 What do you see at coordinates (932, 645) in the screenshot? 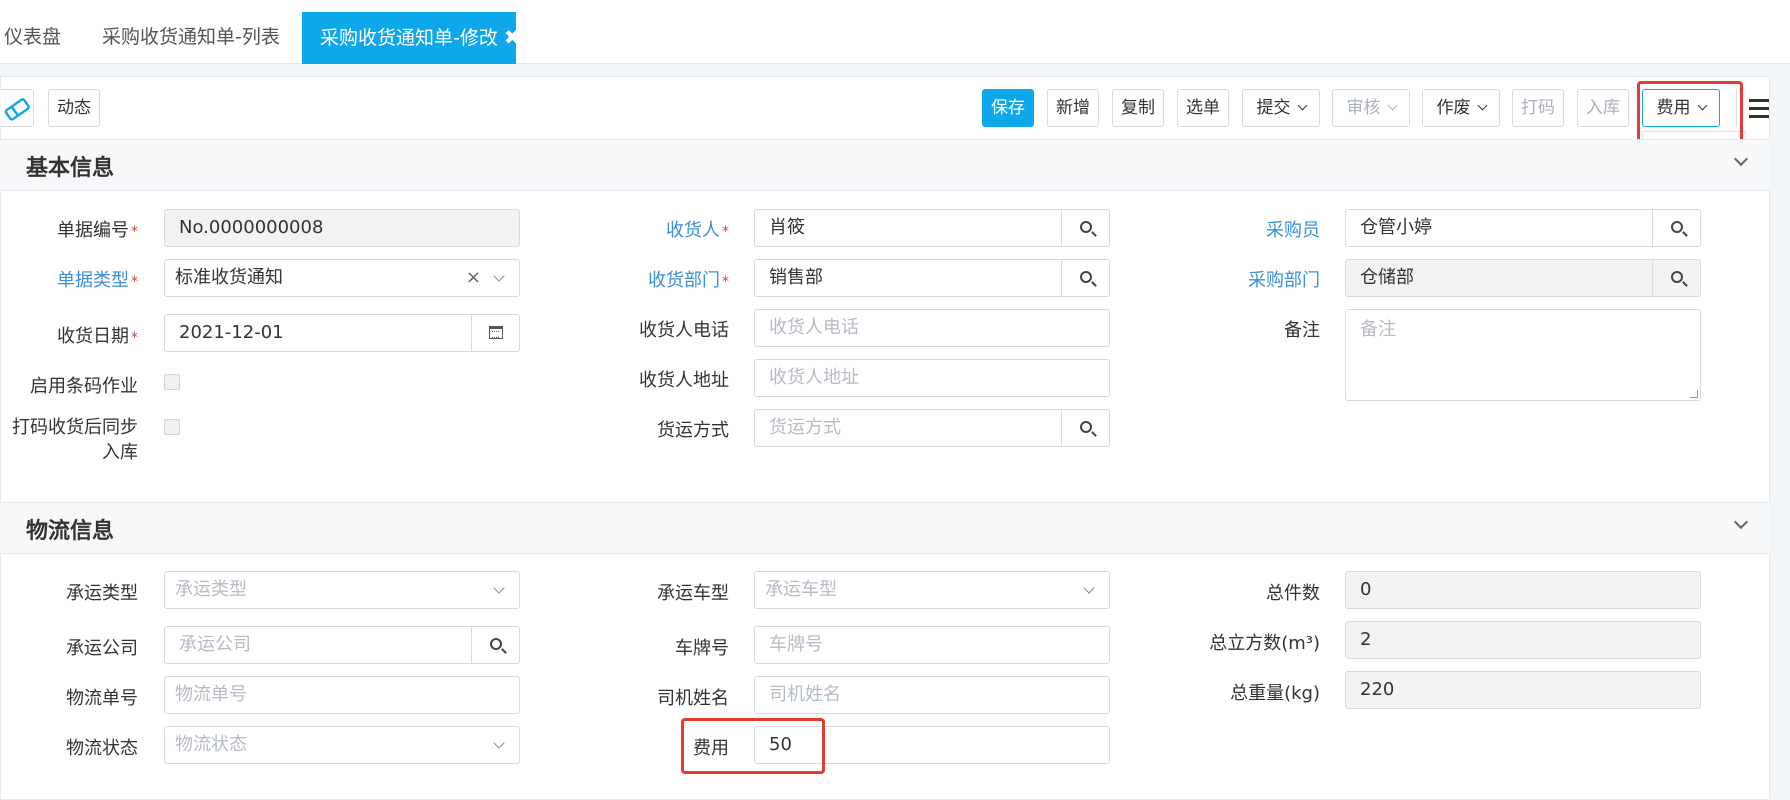
I see `plate-no-input: 车牌号` at bounding box center [932, 645].